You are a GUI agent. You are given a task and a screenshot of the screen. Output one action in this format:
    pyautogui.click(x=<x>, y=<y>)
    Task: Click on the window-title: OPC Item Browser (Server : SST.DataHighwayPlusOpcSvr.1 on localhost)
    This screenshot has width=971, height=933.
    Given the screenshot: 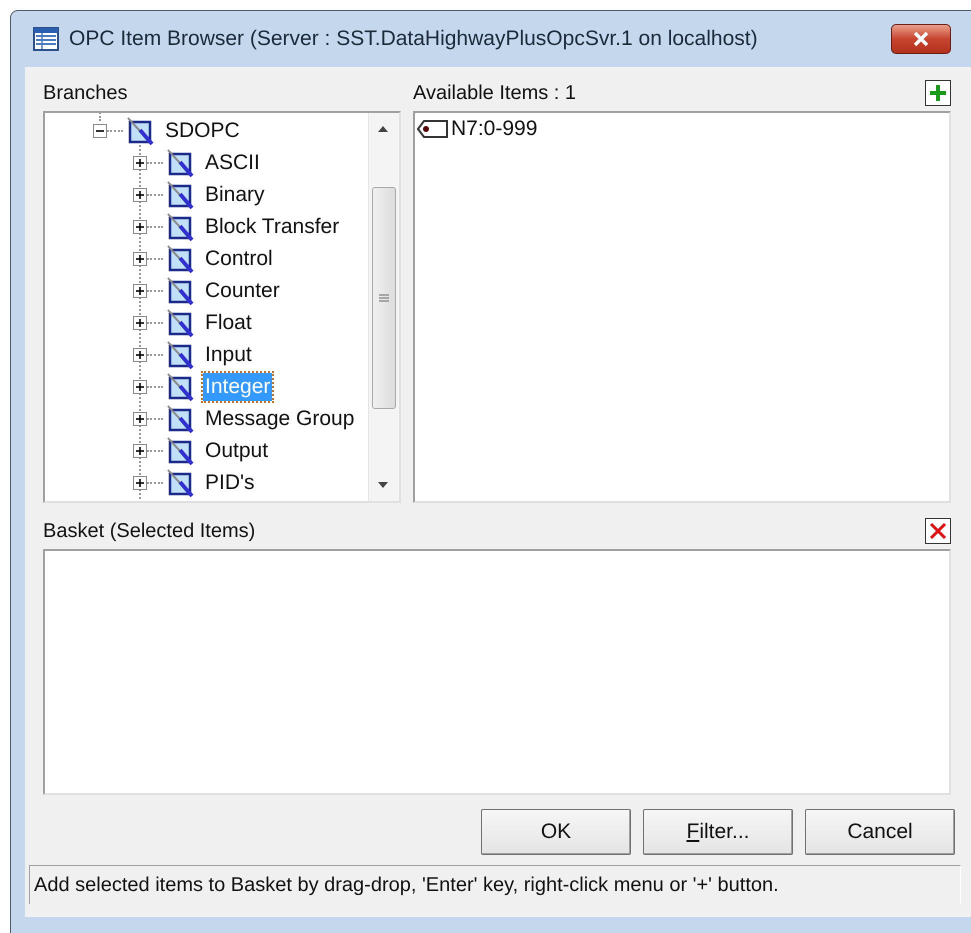 What is the action you would take?
    pyautogui.click(x=413, y=39)
    